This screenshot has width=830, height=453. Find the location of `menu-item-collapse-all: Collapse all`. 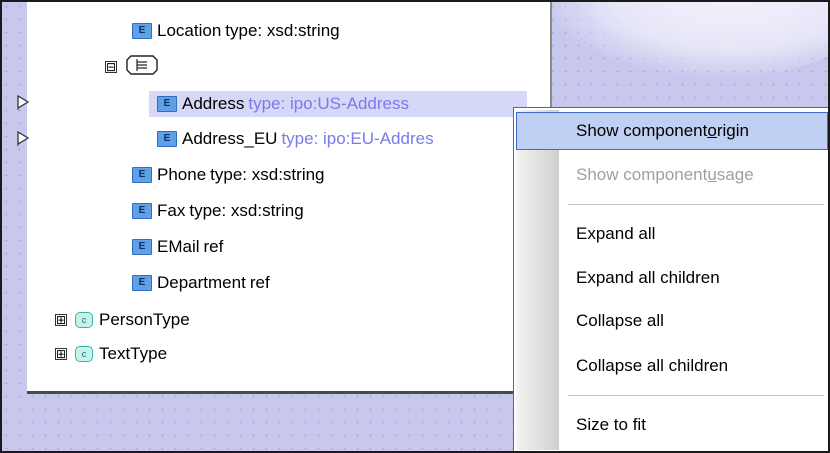

menu-item-collapse-all: Collapse all is located at coordinates (672, 321).